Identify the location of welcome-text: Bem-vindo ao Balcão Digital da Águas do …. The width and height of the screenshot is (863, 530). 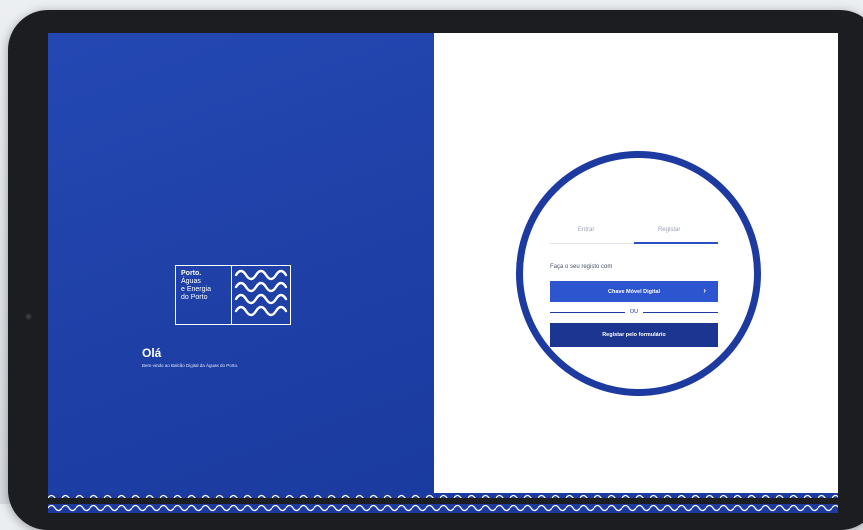
(190, 365).